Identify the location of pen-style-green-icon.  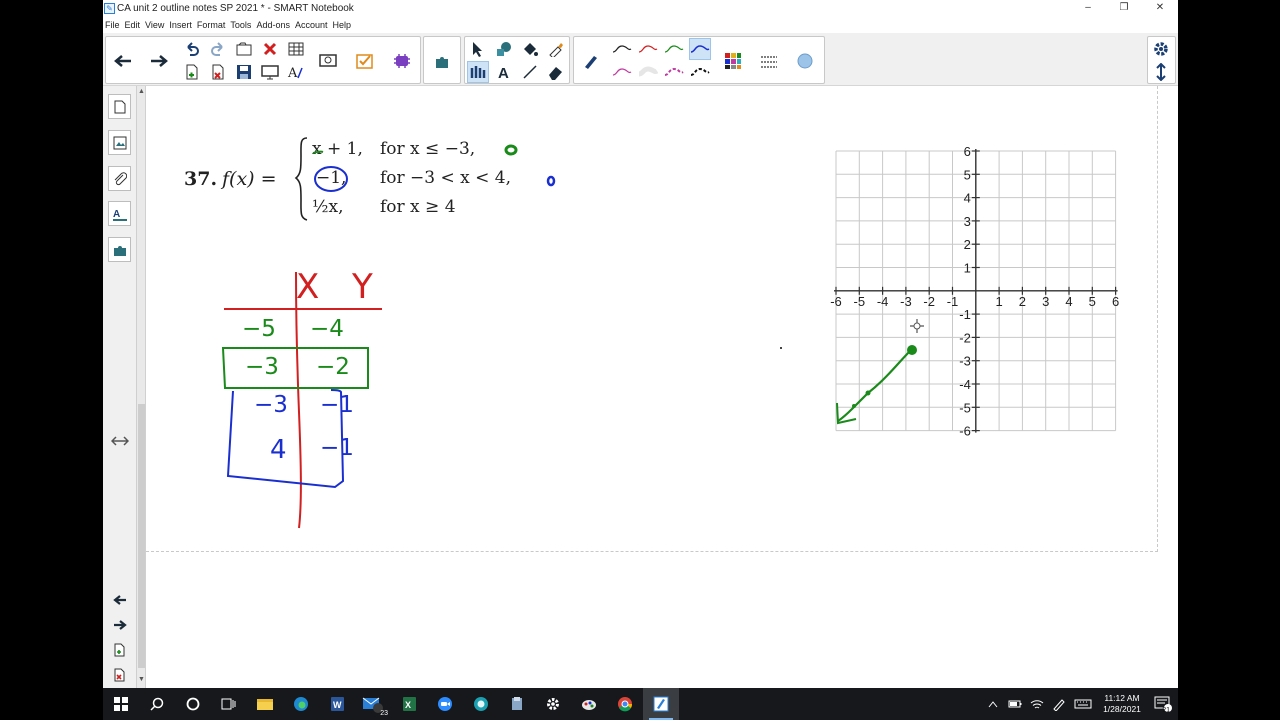
(674, 49).